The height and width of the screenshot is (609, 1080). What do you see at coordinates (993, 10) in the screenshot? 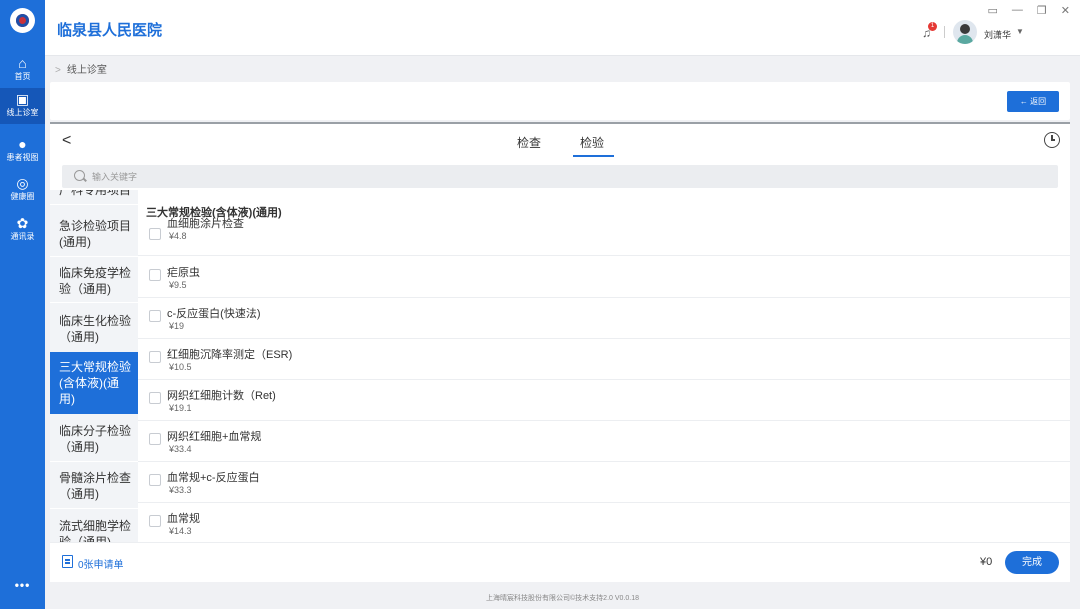
I see `folder-icon: ▭` at bounding box center [993, 10].